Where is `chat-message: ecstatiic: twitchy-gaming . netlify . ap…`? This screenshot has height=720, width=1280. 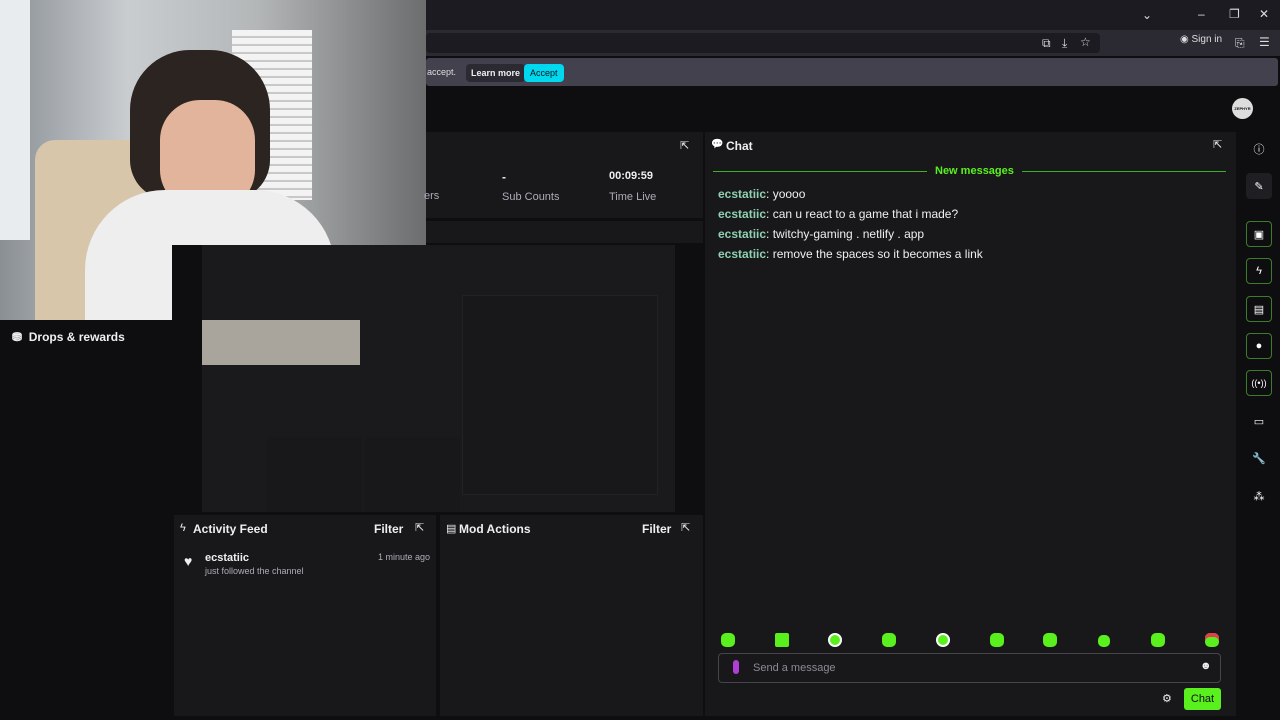
chat-message: ecstatiic: twitchy-gaming . netlify . ap… is located at coordinates (821, 234).